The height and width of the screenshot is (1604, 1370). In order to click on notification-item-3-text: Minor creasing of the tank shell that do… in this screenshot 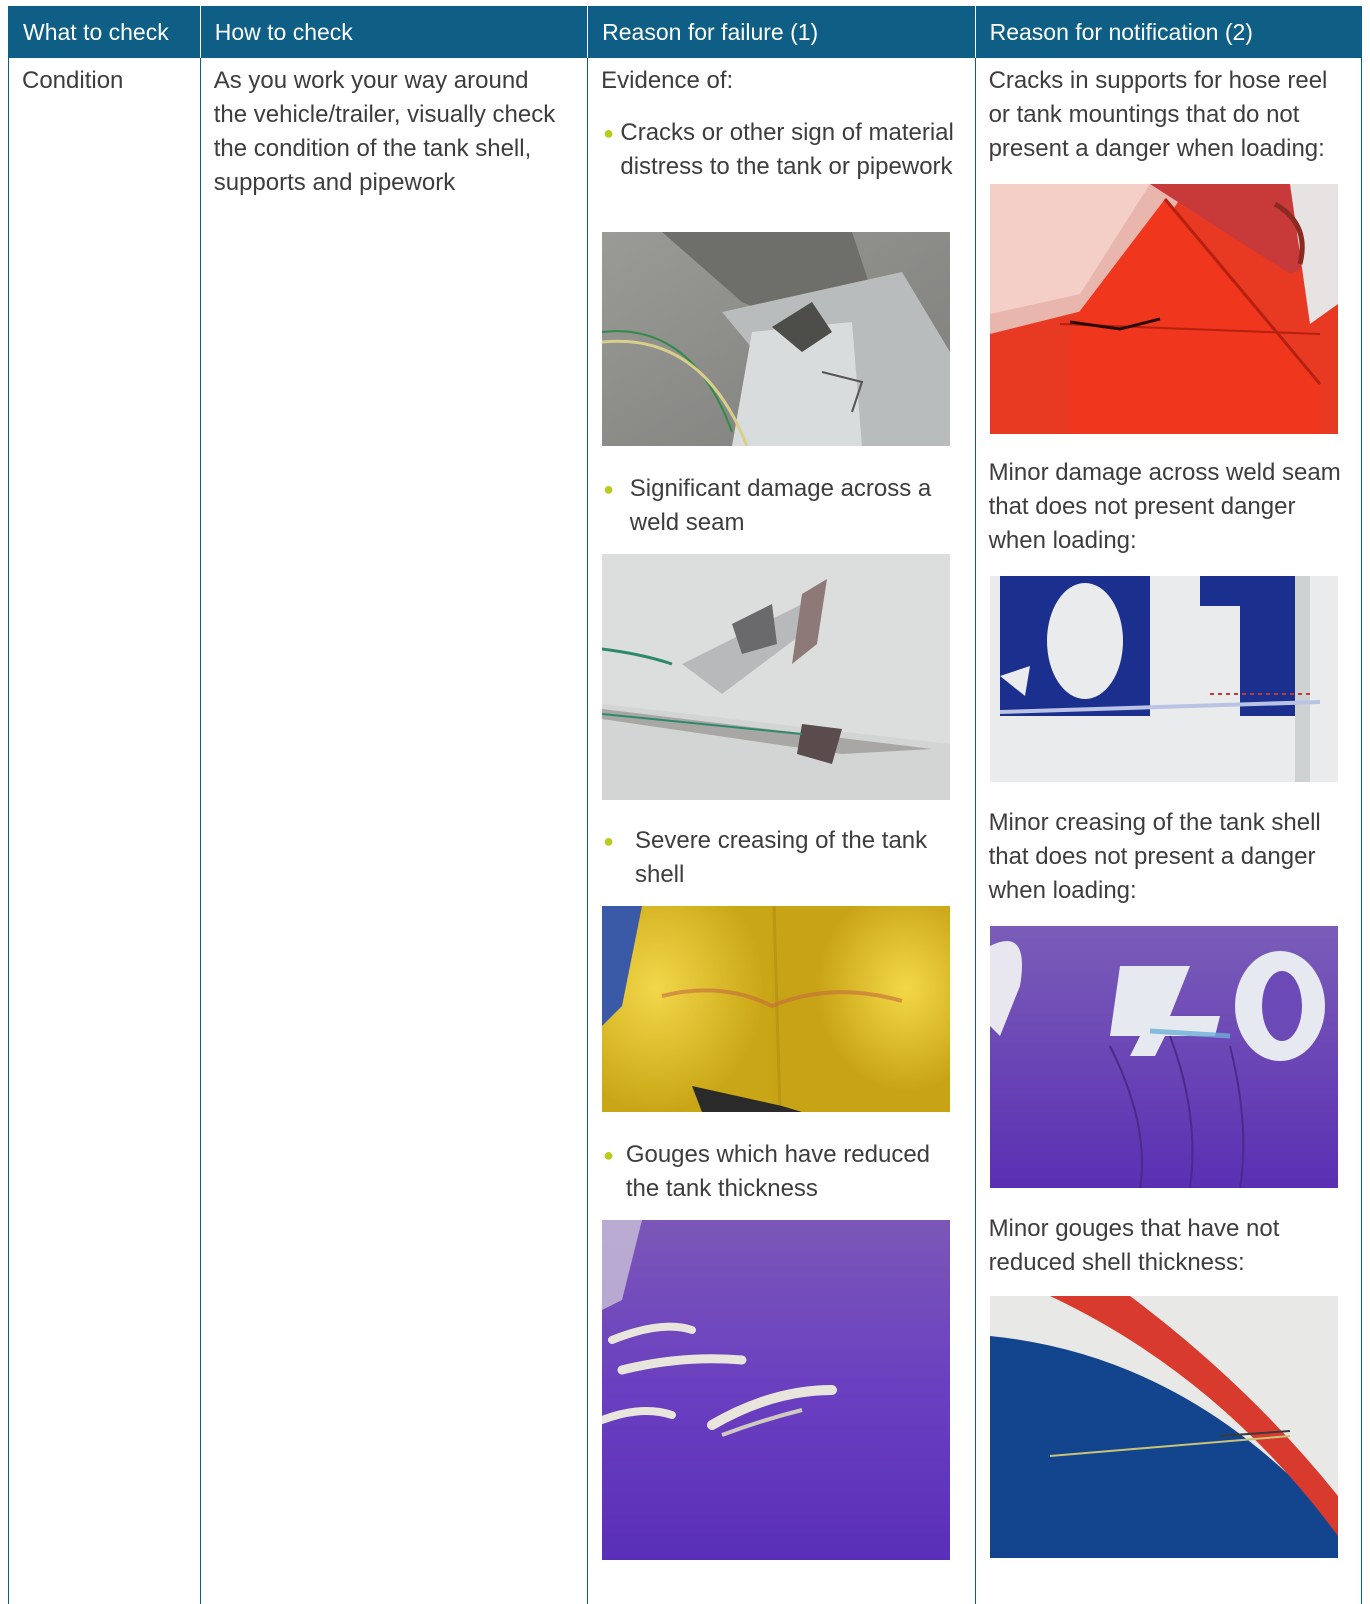, I will do `click(1154, 856)`.